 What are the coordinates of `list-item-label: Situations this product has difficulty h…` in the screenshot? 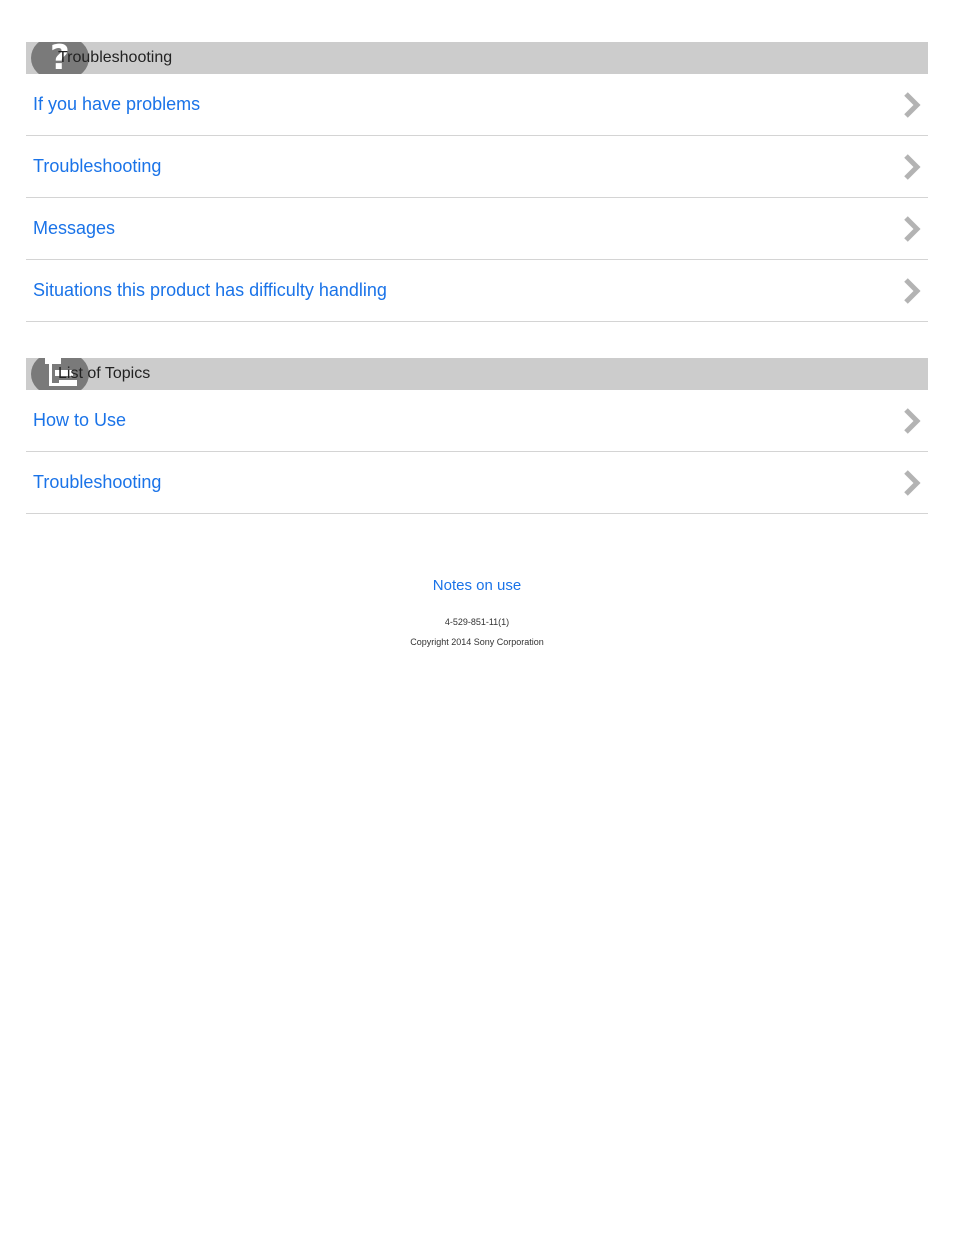 It's located at (210, 290).